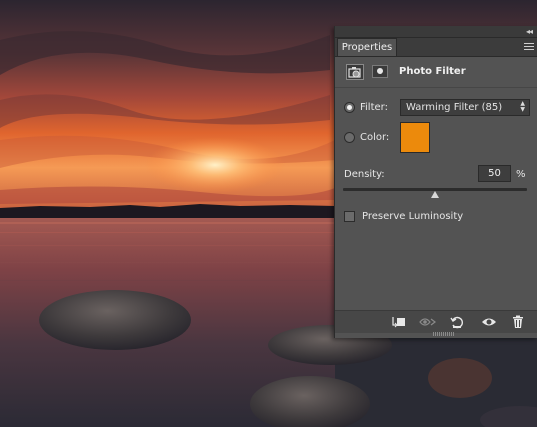  Describe the element at coordinates (518, 322) in the screenshot. I see `trash-icon` at that location.